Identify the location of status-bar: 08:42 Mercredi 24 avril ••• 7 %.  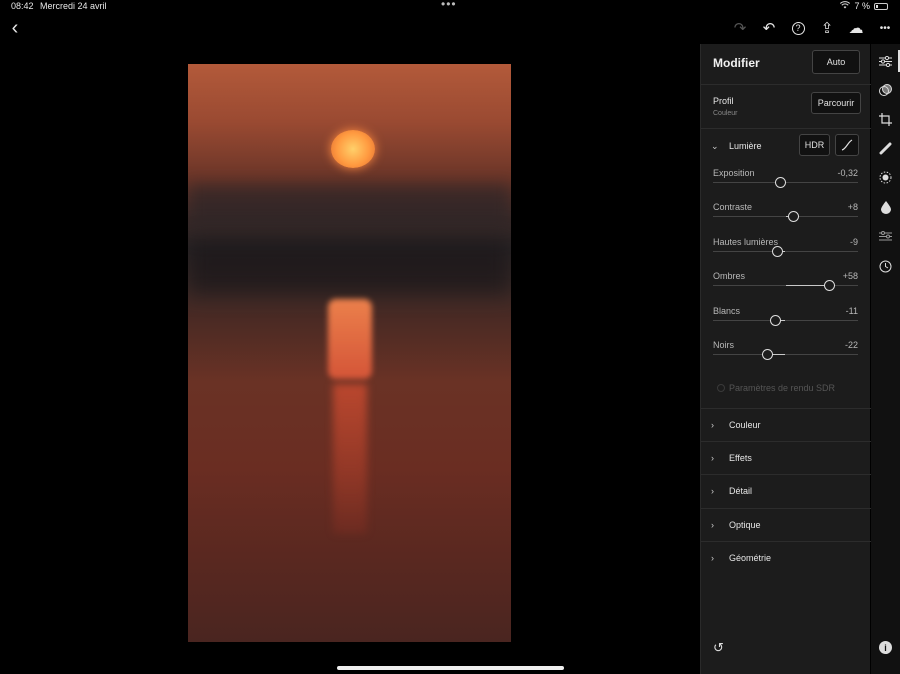
(450, 7).